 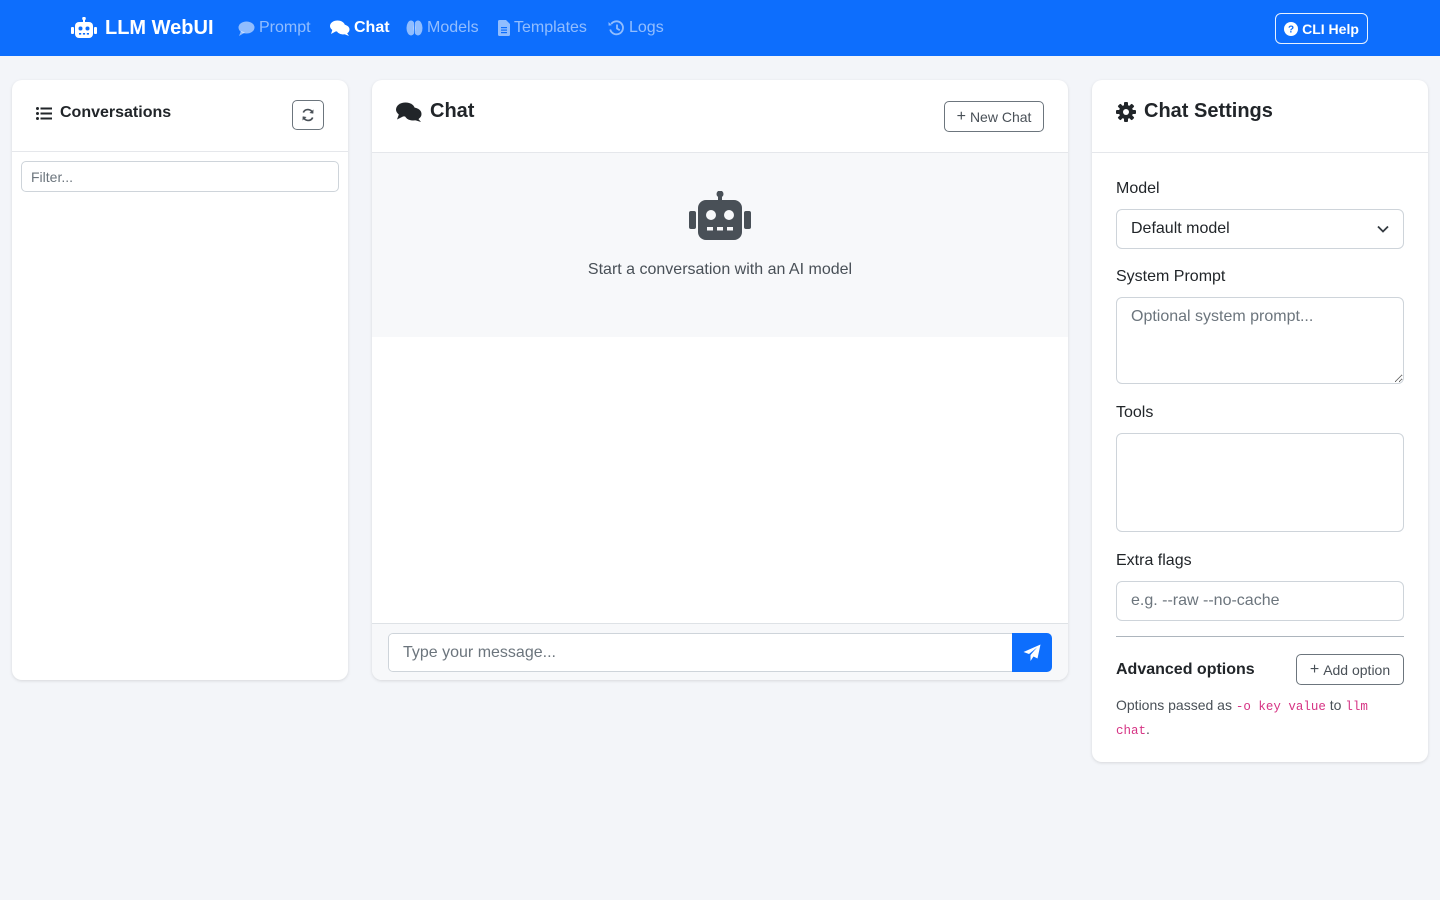 What do you see at coordinates (1357, 669) in the screenshot?
I see `add-option-label: Add option` at bounding box center [1357, 669].